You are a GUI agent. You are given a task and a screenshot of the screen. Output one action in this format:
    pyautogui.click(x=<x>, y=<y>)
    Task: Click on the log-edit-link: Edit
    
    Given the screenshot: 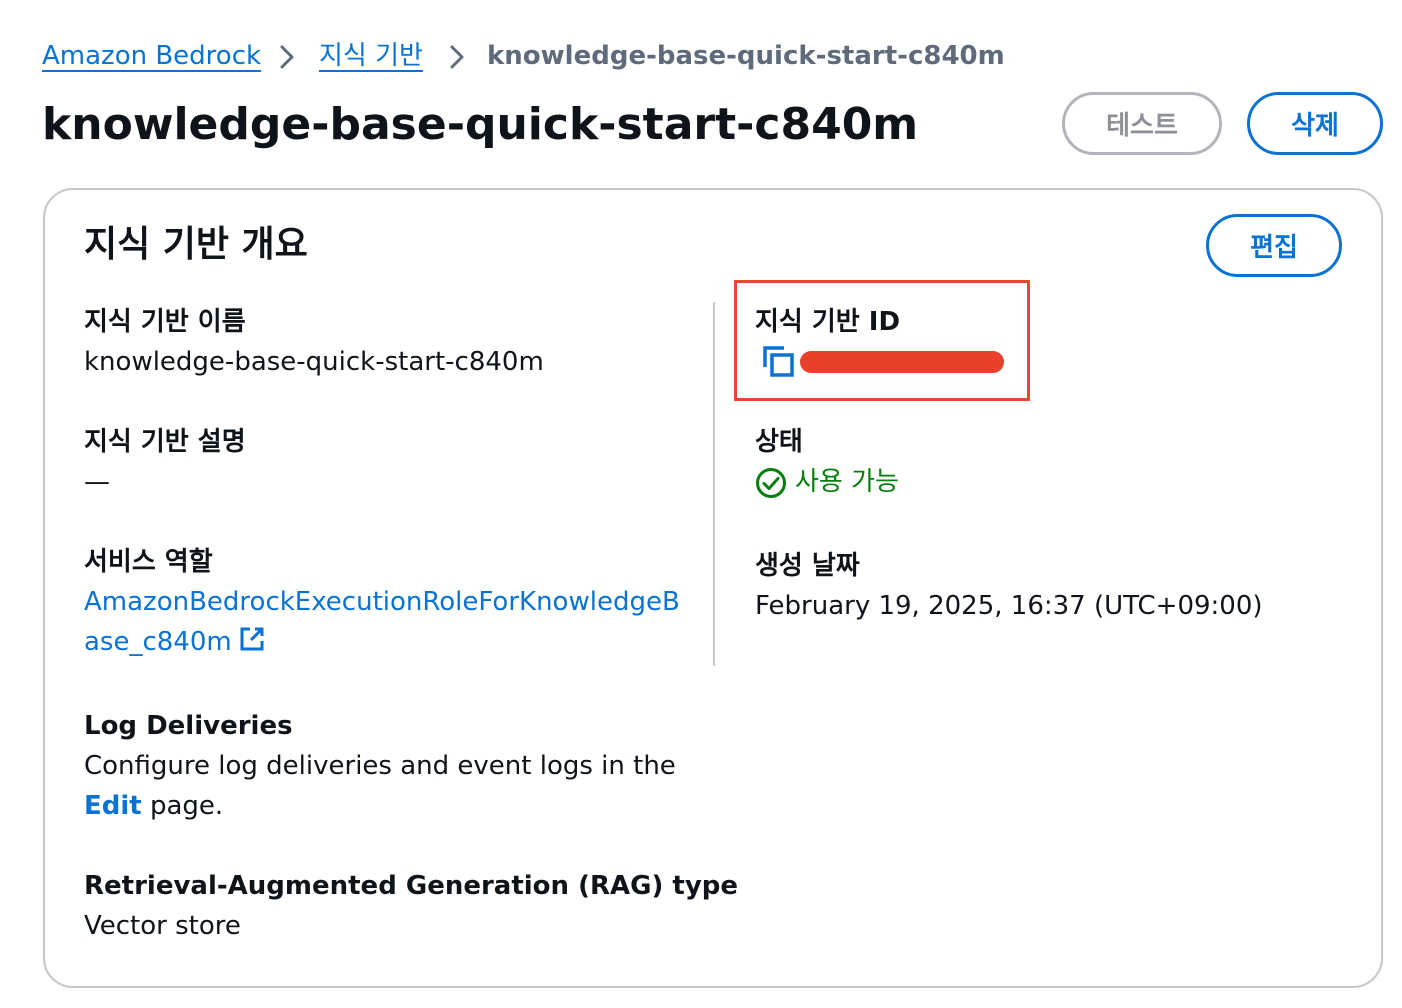 What is the action you would take?
    pyautogui.click(x=113, y=806)
    